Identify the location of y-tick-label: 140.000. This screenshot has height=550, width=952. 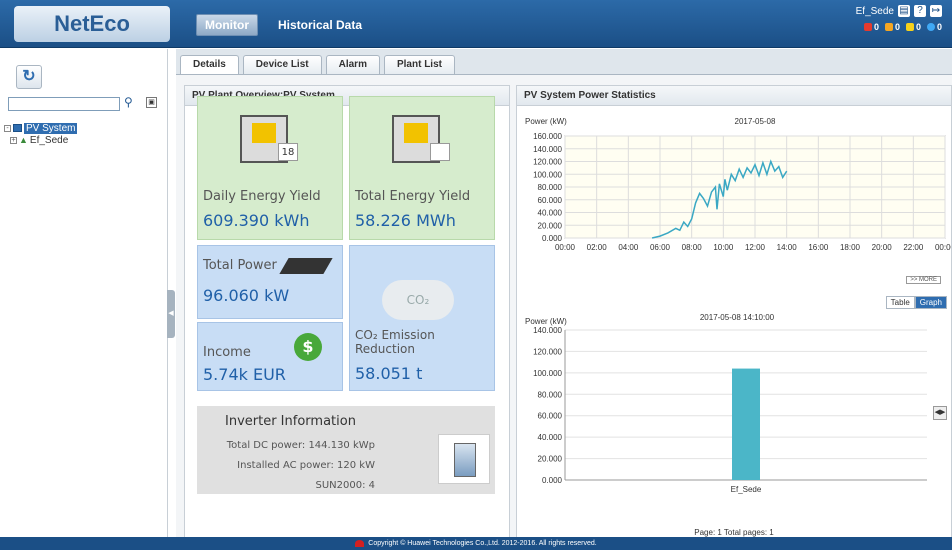
(547, 330).